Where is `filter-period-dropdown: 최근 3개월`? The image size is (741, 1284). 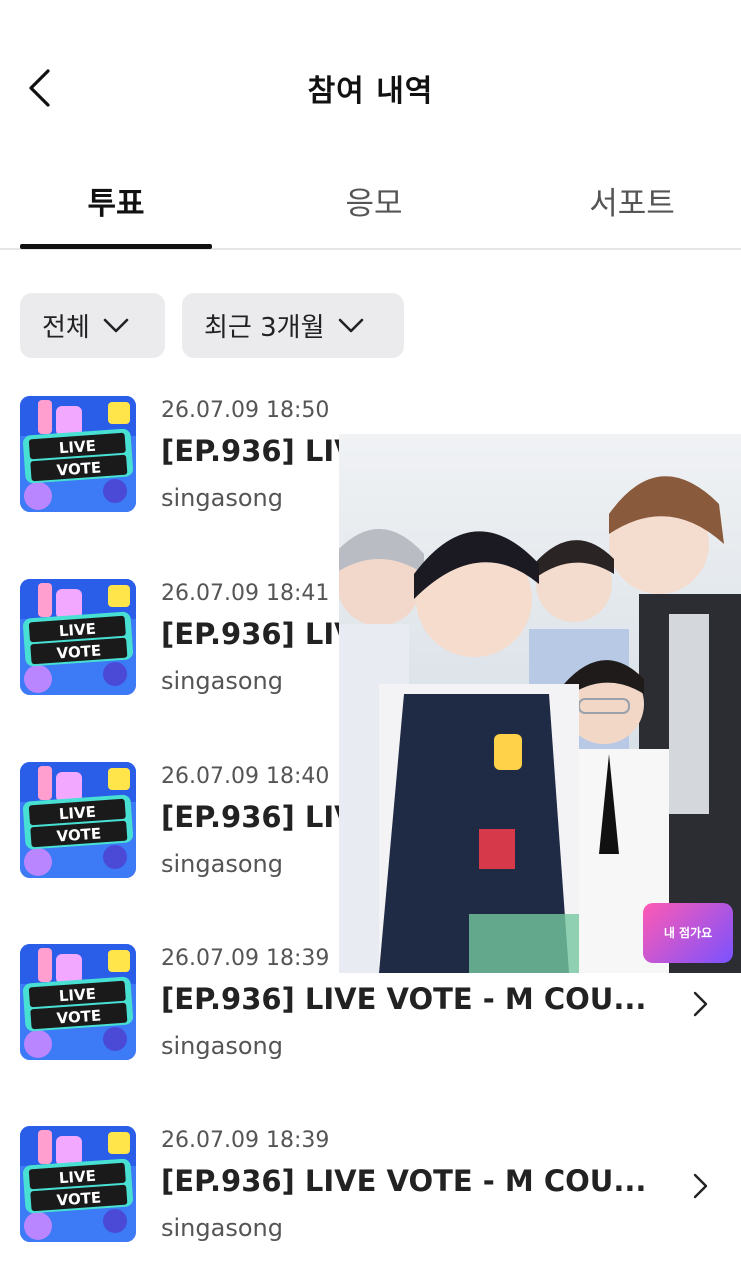
filter-period-dropdown: 최근 3개월 is located at coordinates (293, 325).